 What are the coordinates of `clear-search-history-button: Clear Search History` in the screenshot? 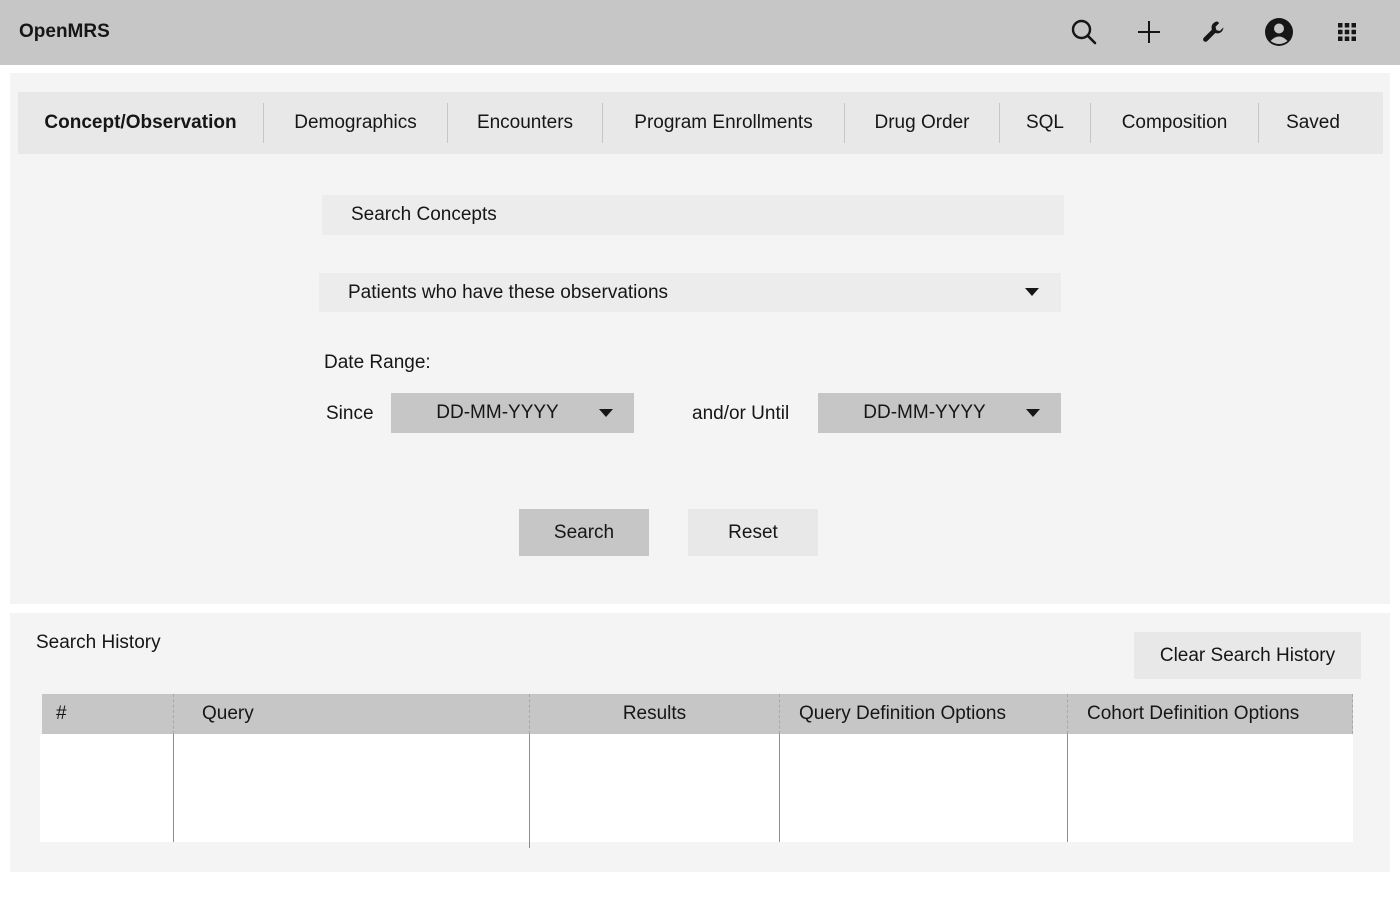 It's located at (1247, 655).